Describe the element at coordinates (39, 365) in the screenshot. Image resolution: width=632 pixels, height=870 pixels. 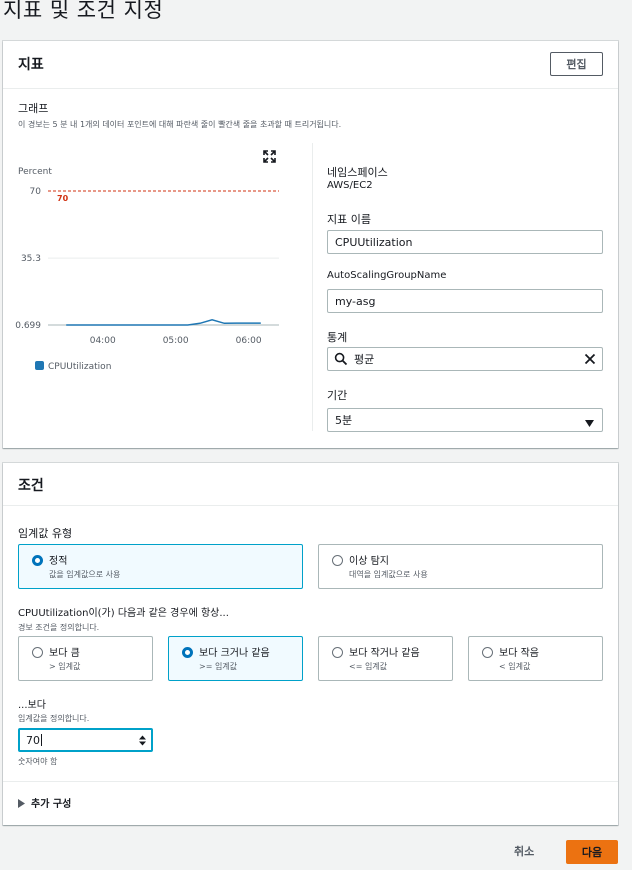
I see `legend-swatch` at that location.